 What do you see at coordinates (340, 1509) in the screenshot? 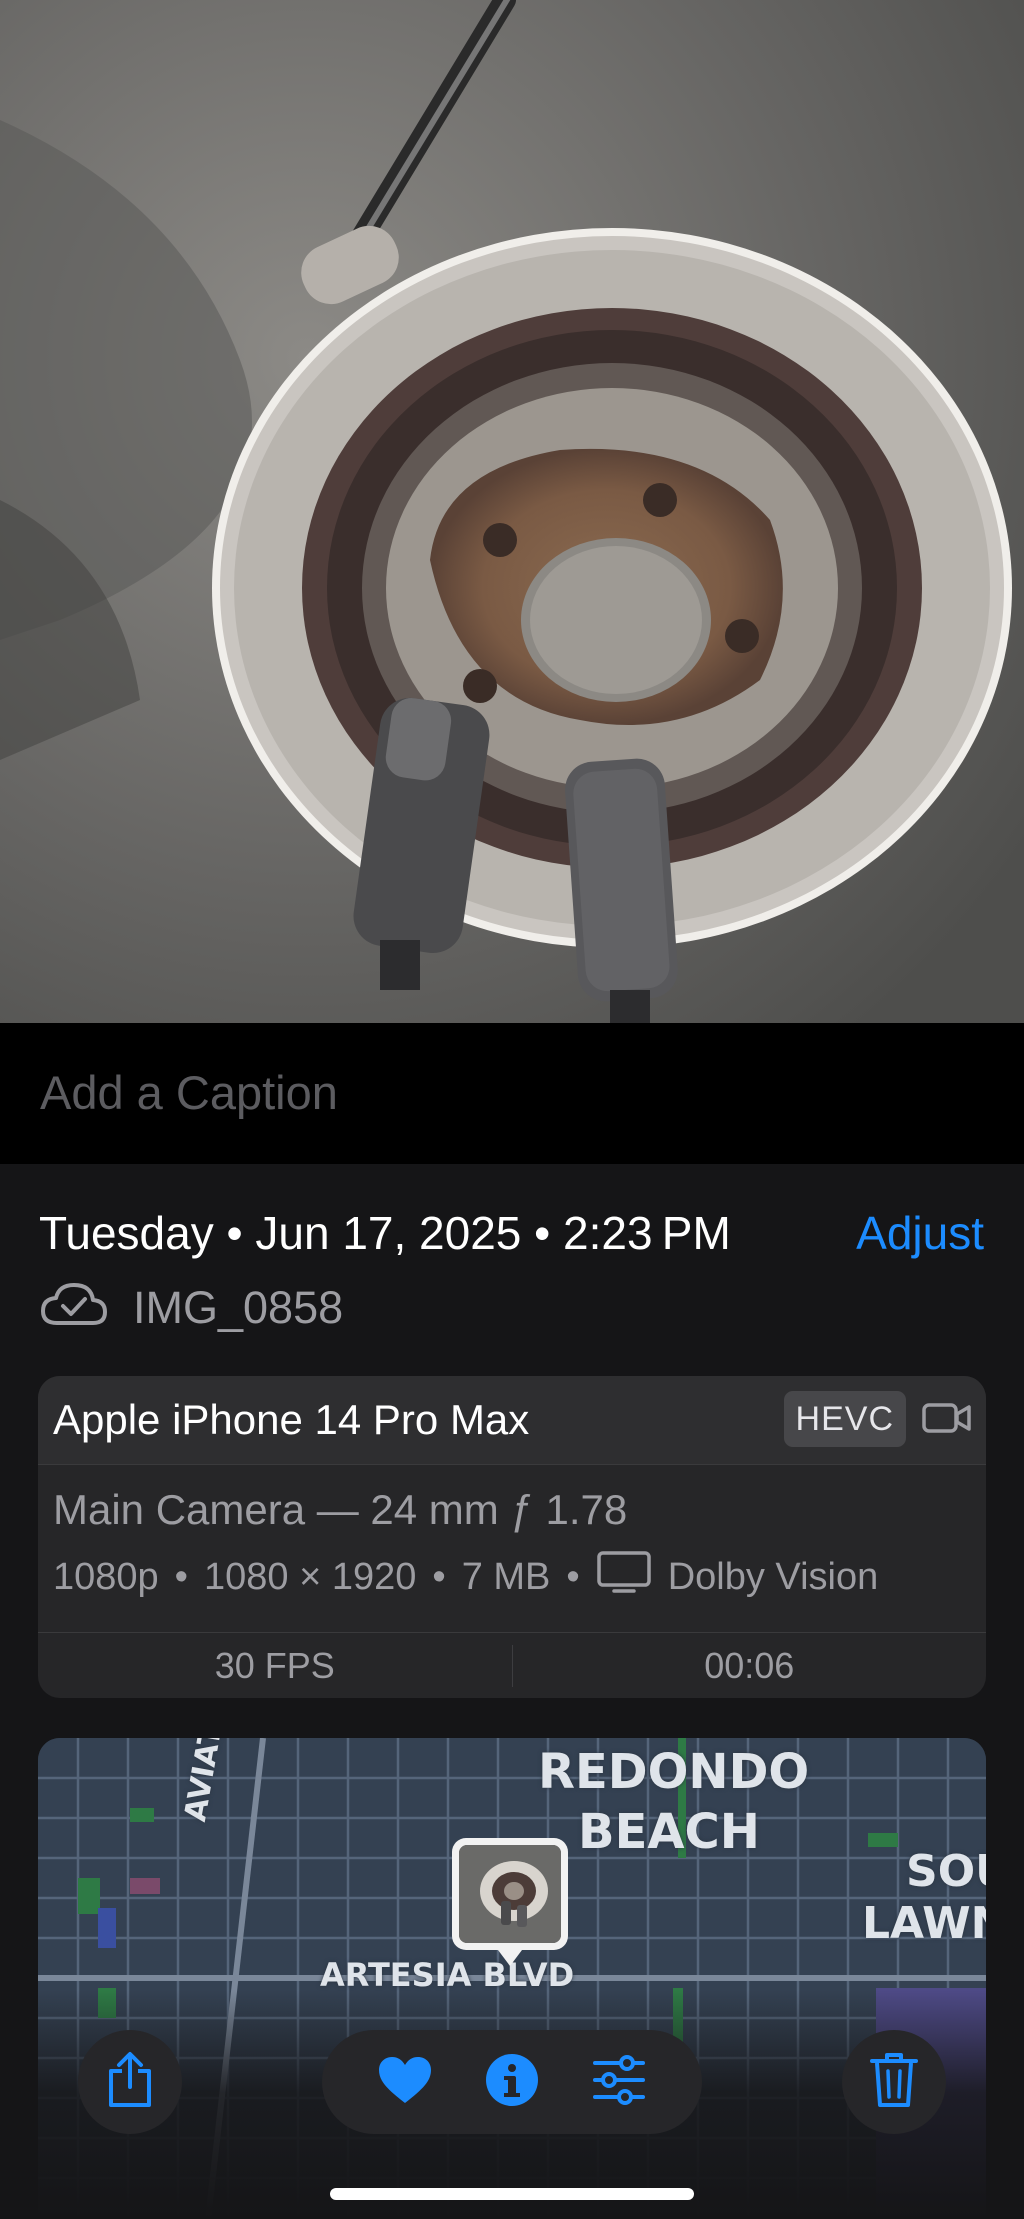
I see `lens-info: Main Camera — 24 mm ƒ 1.78` at bounding box center [340, 1509].